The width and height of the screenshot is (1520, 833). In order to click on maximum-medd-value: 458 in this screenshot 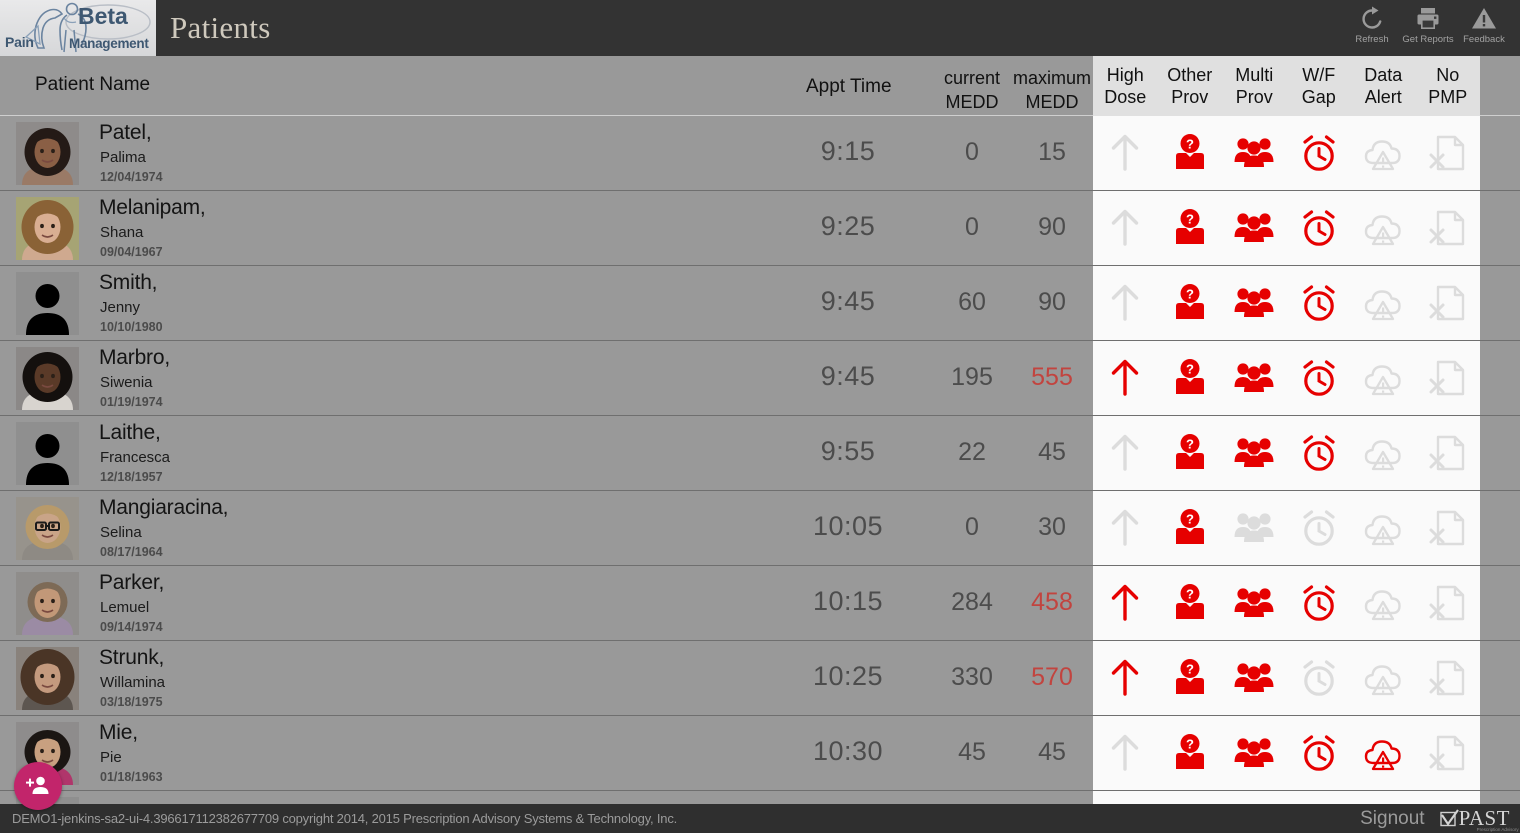, I will do `click(1052, 602)`.